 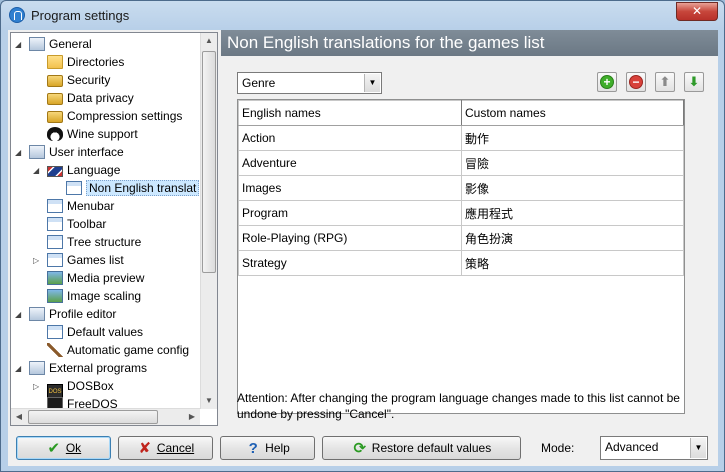 I want to click on help-icon: ?, so click(x=253, y=448).